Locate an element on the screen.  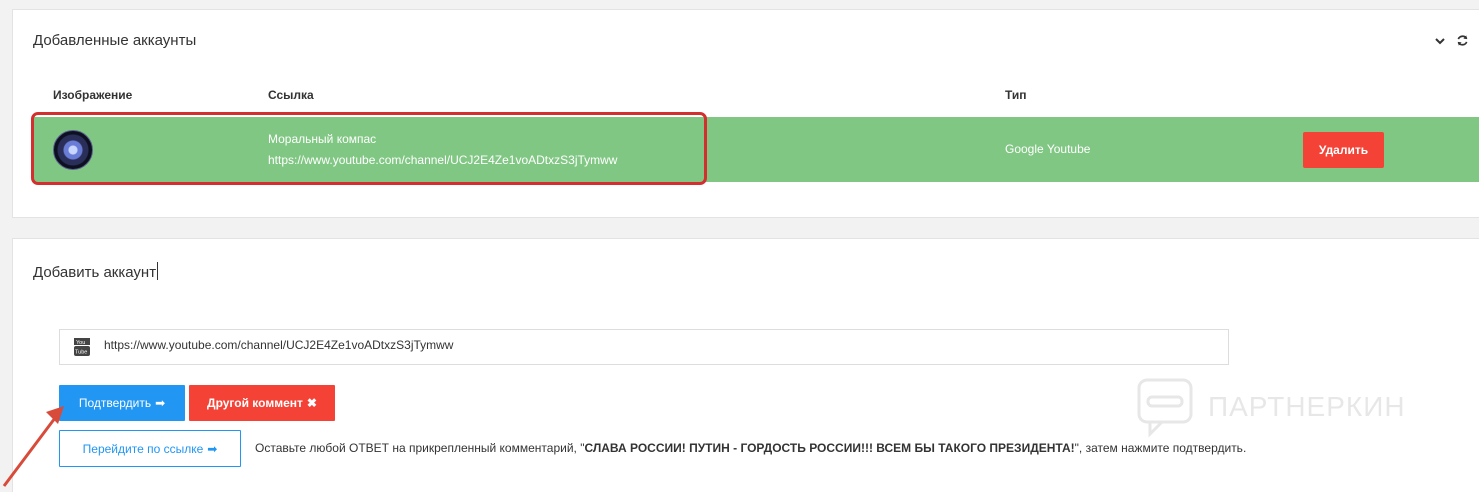
text-cursor is located at coordinates (158, 271).